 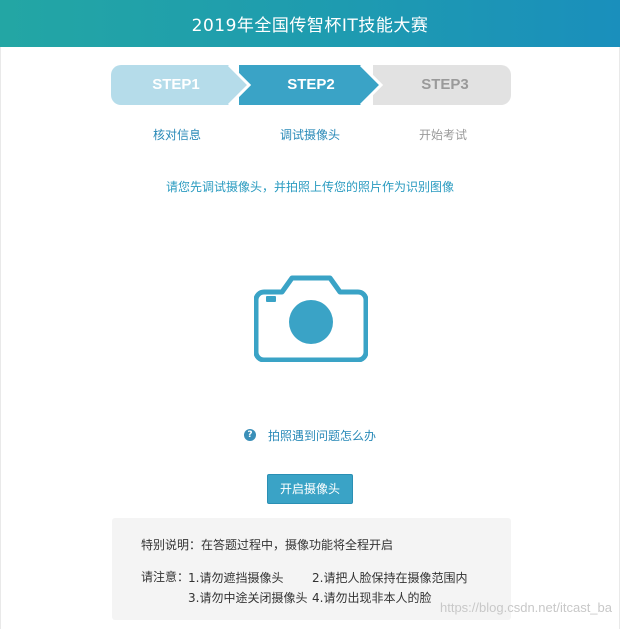 I want to click on help-text: 拍照遇到问题怎么办, so click(x=322, y=435).